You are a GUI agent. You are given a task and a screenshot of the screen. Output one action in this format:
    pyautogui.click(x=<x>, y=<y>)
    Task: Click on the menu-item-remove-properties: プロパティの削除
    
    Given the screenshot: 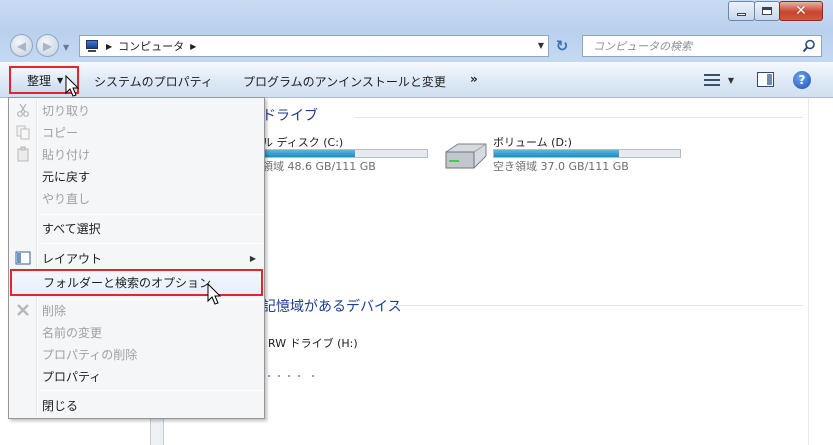 What is the action you would take?
    pyautogui.click(x=136, y=354)
    